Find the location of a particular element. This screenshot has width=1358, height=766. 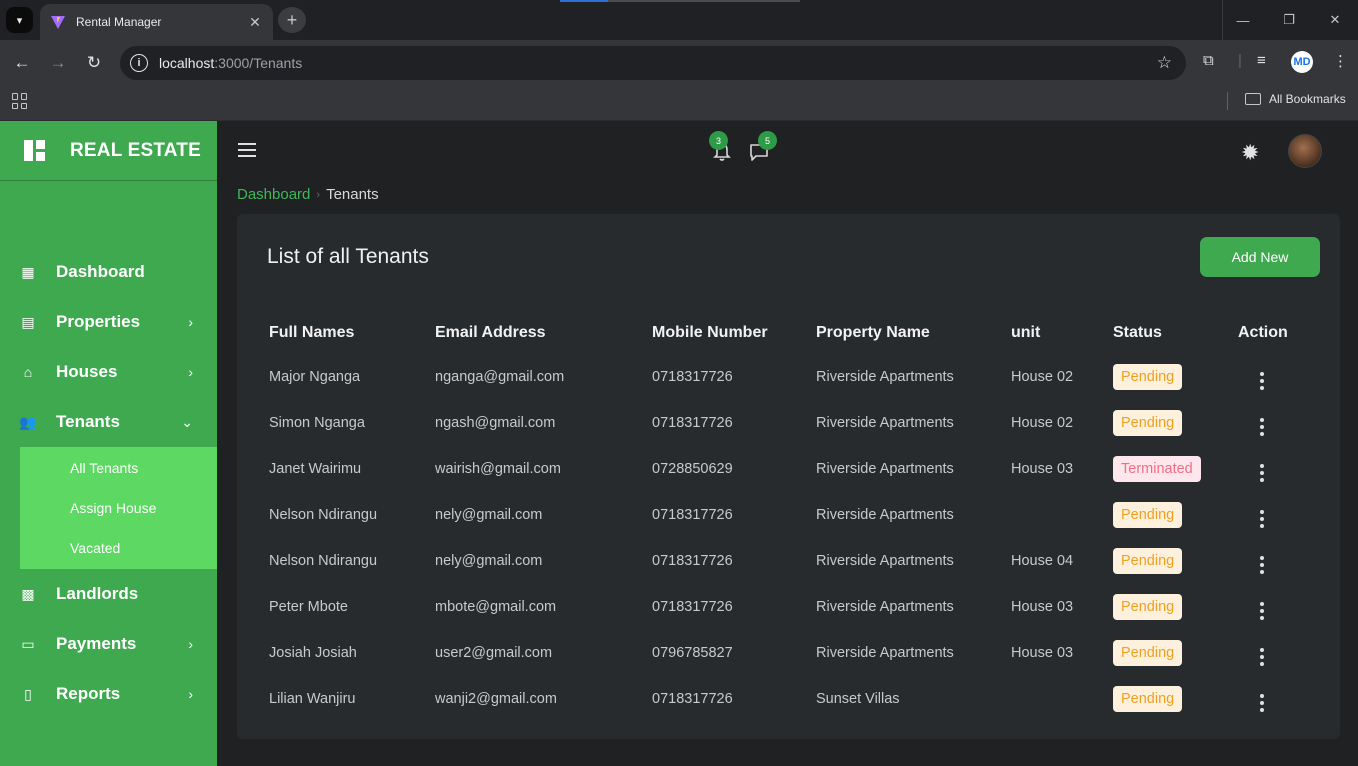

column-header: unit is located at coordinates (1026, 332).